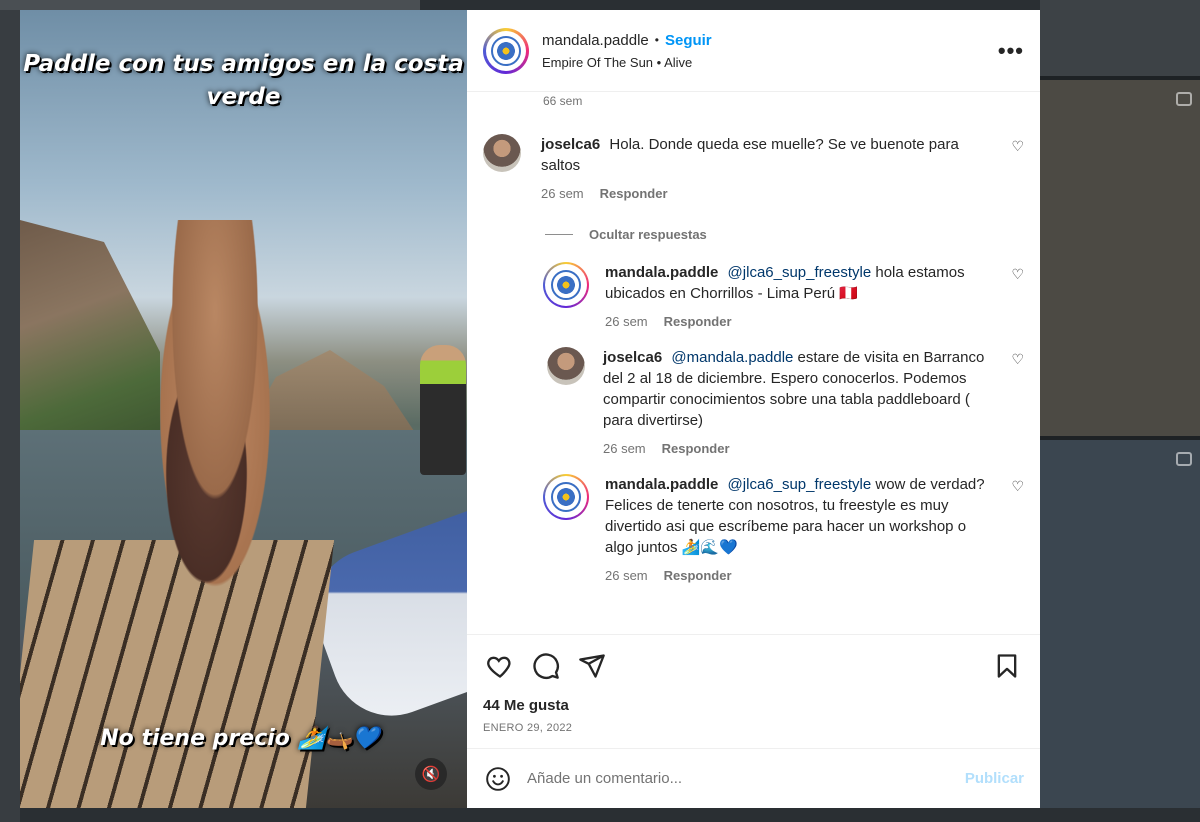  I want to click on reply-mention: @mandala.paddle, so click(732, 357).